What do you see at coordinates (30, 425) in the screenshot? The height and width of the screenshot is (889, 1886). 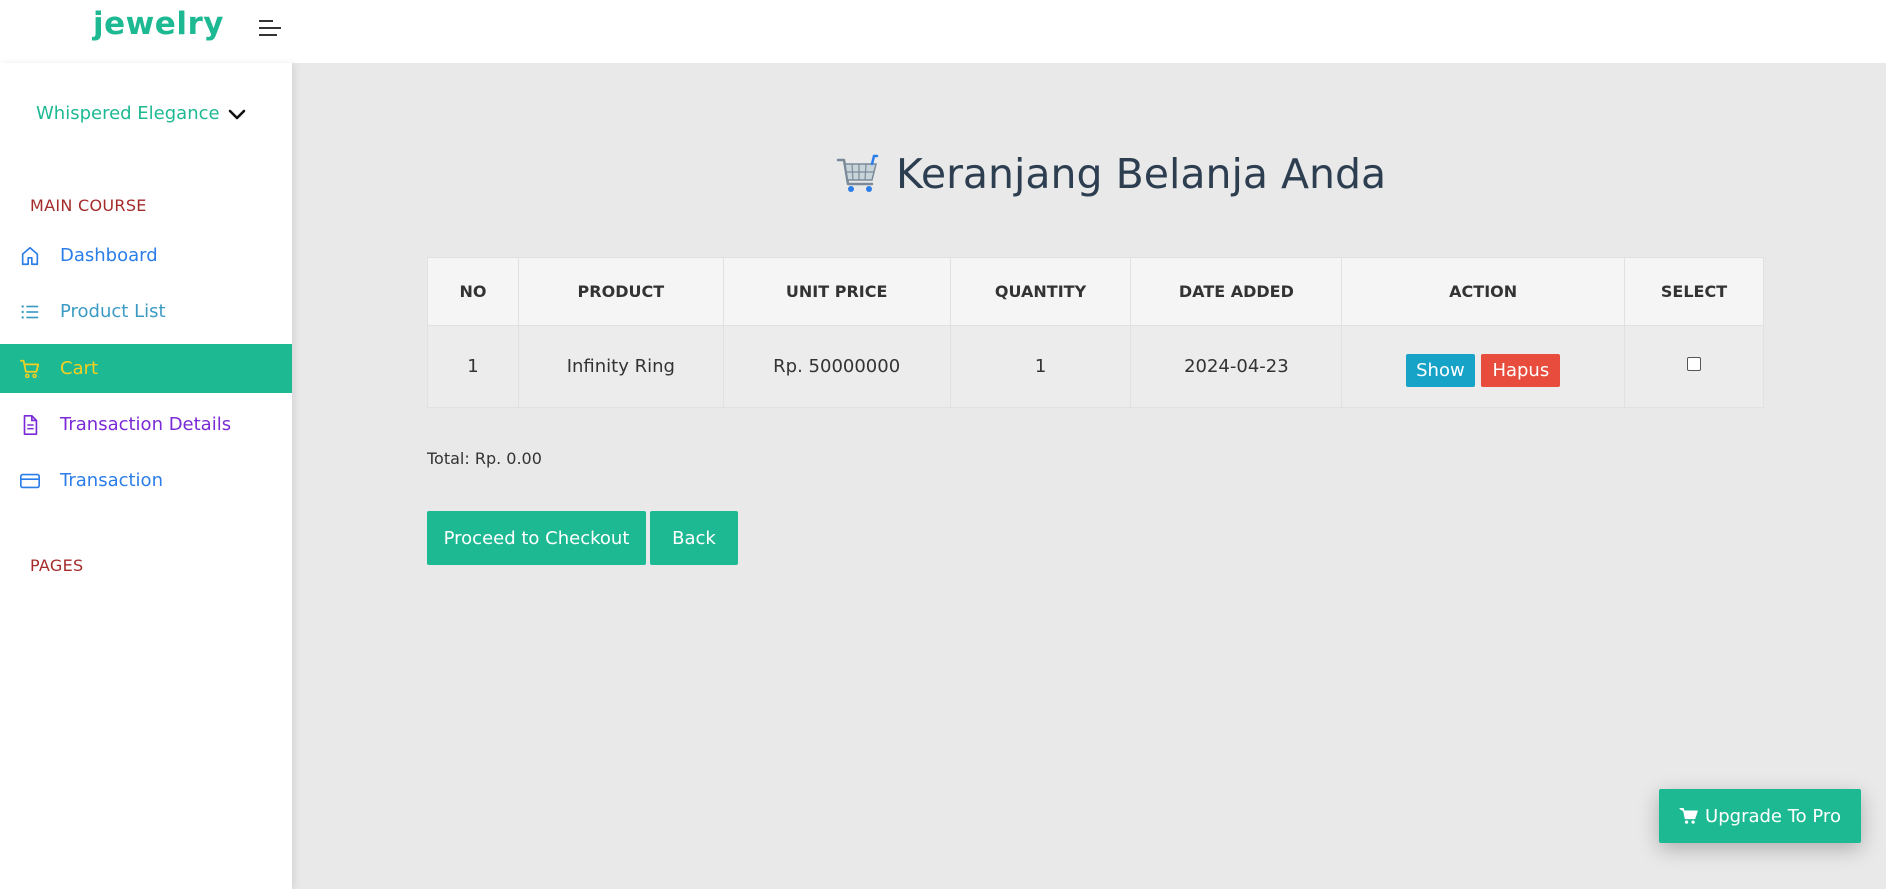 I see `document-icon` at bounding box center [30, 425].